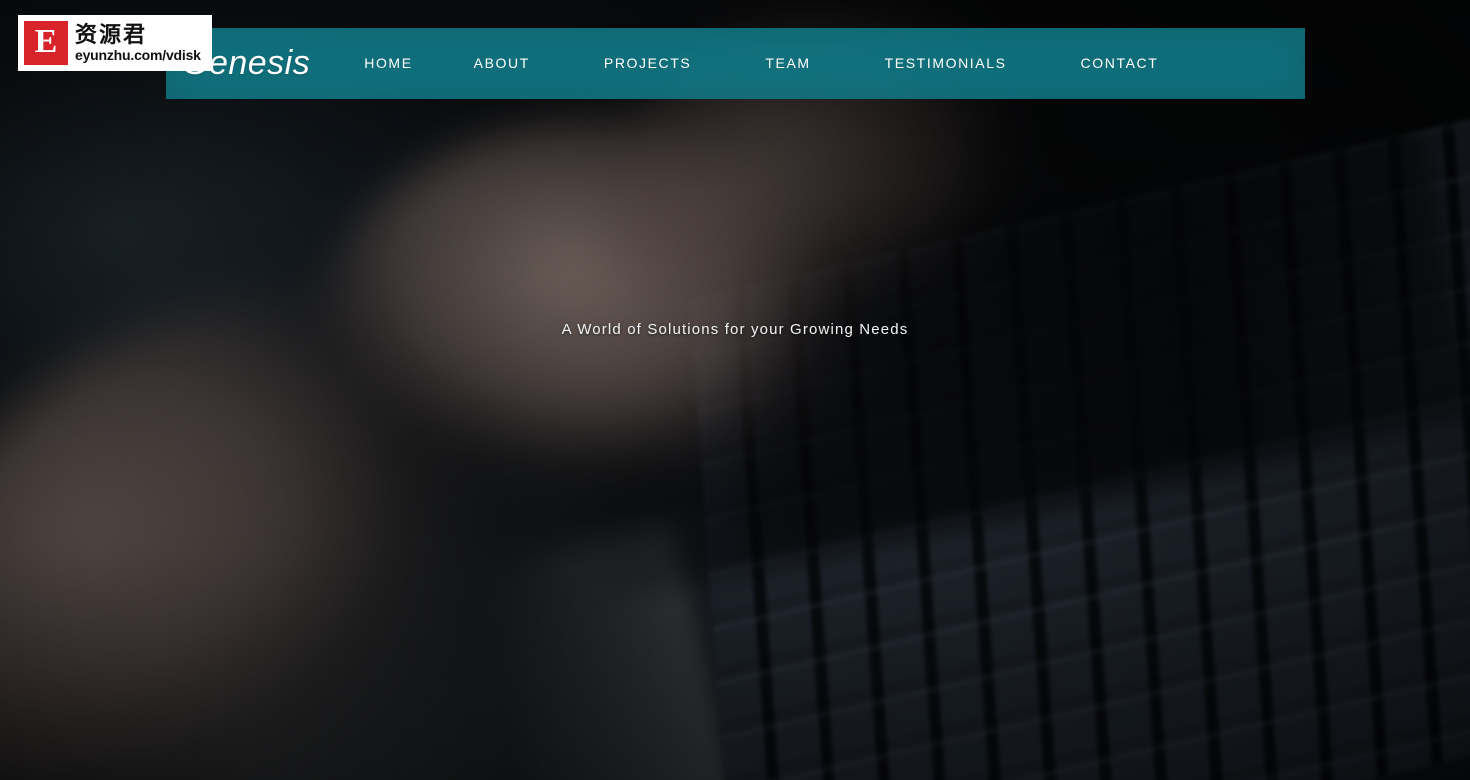  Describe the element at coordinates (502, 63) in the screenshot. I see `nav-item-about: ABOUT` at that location.